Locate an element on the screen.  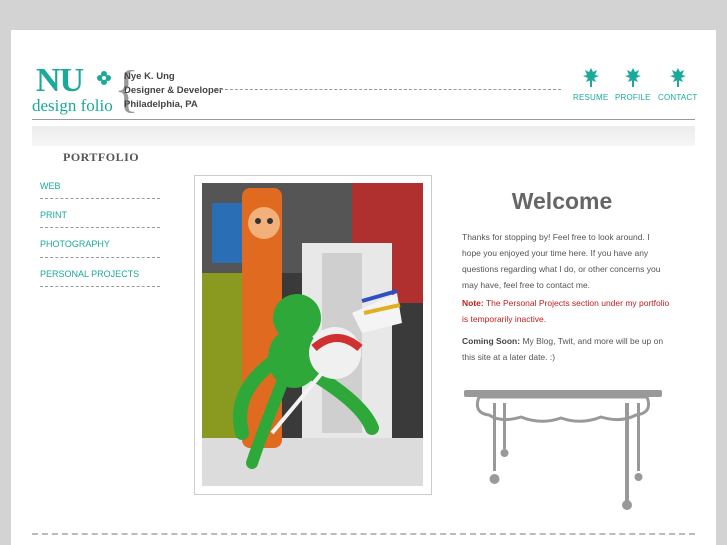
header-rule is located at coordinates (363, 119).